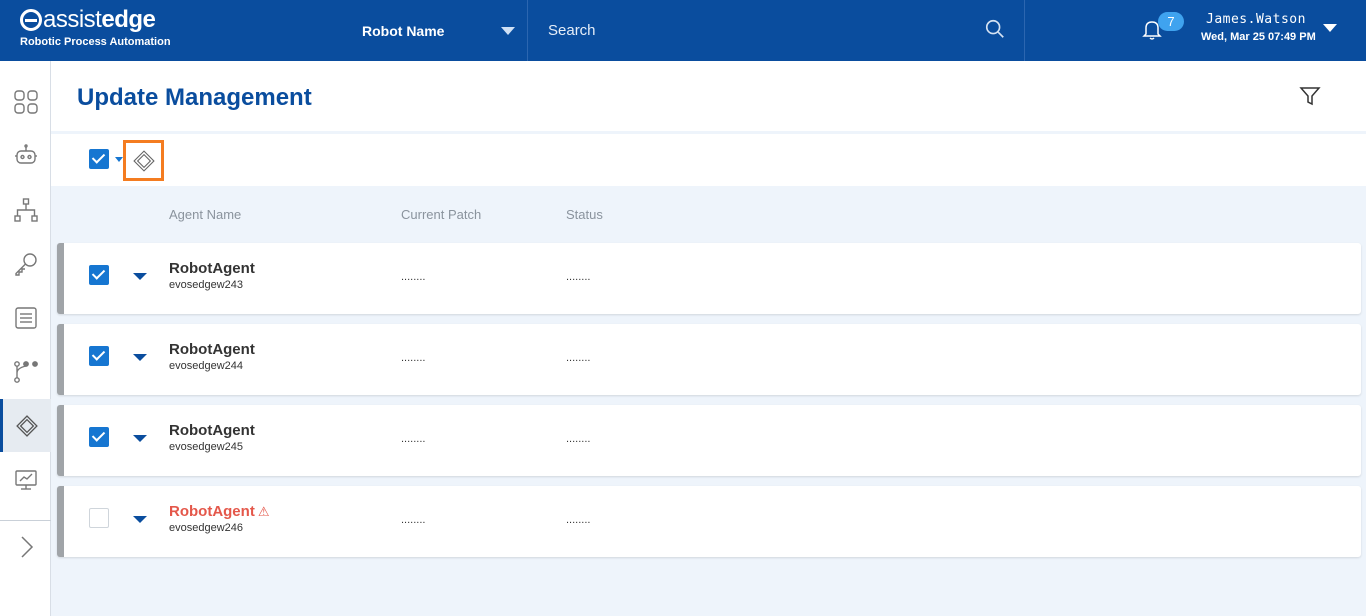 The width and height of the screenshot is (1366, 616). What do you see at coordinates (128, 19) in the screenshot?
I see `logo-edge-text: edge` at bounding box center [128, 19].